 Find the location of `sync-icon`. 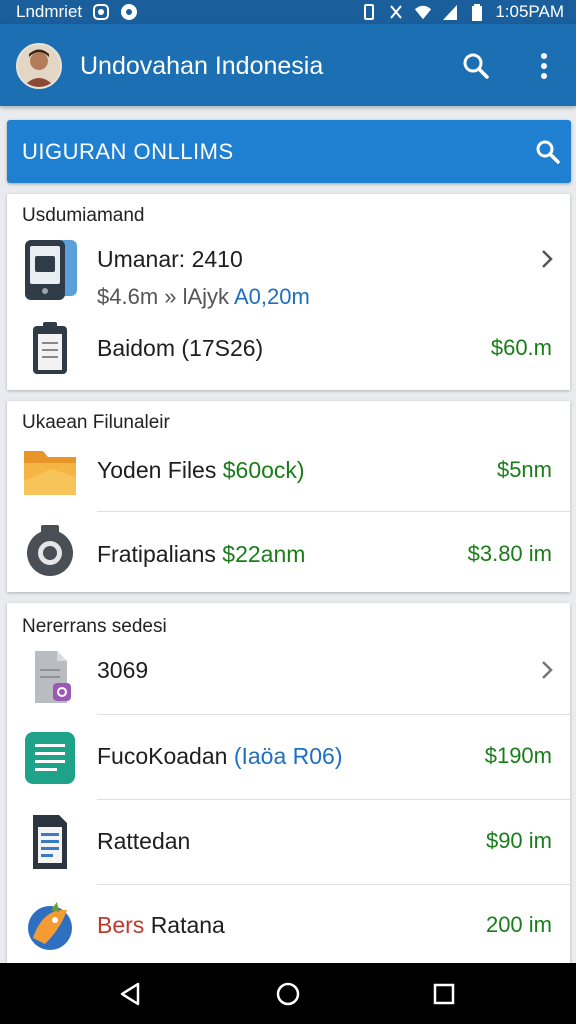

sync-icon is located at coordinates (129, 12).